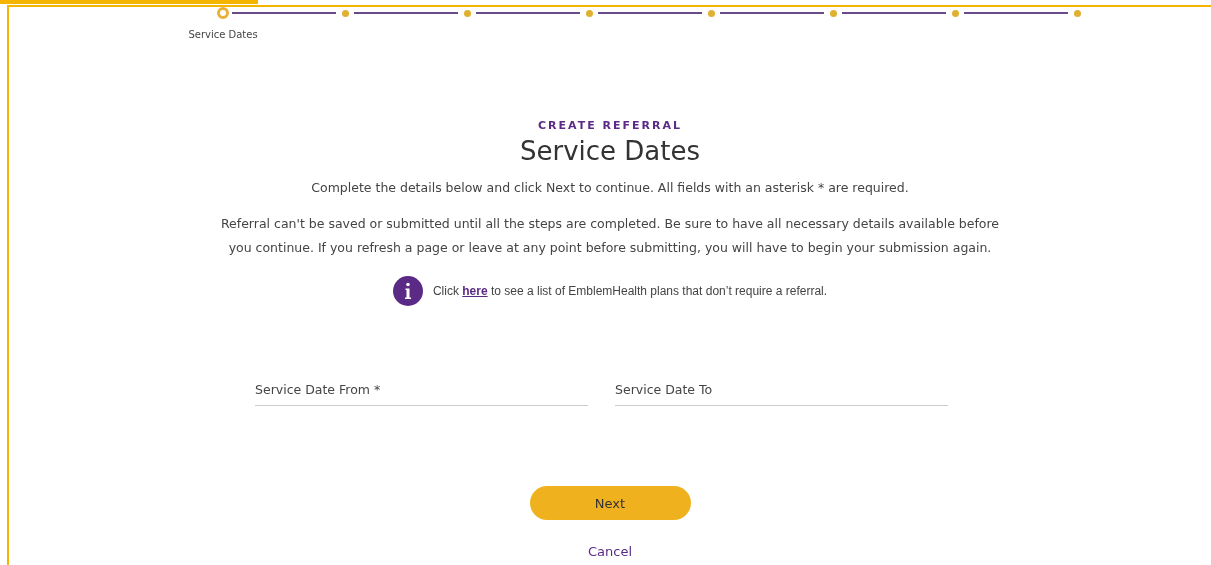 The image size is (1211, 565). Describe the element at coordinates (223, 13) in the screenshot. I see `current-step-marker` at that location.